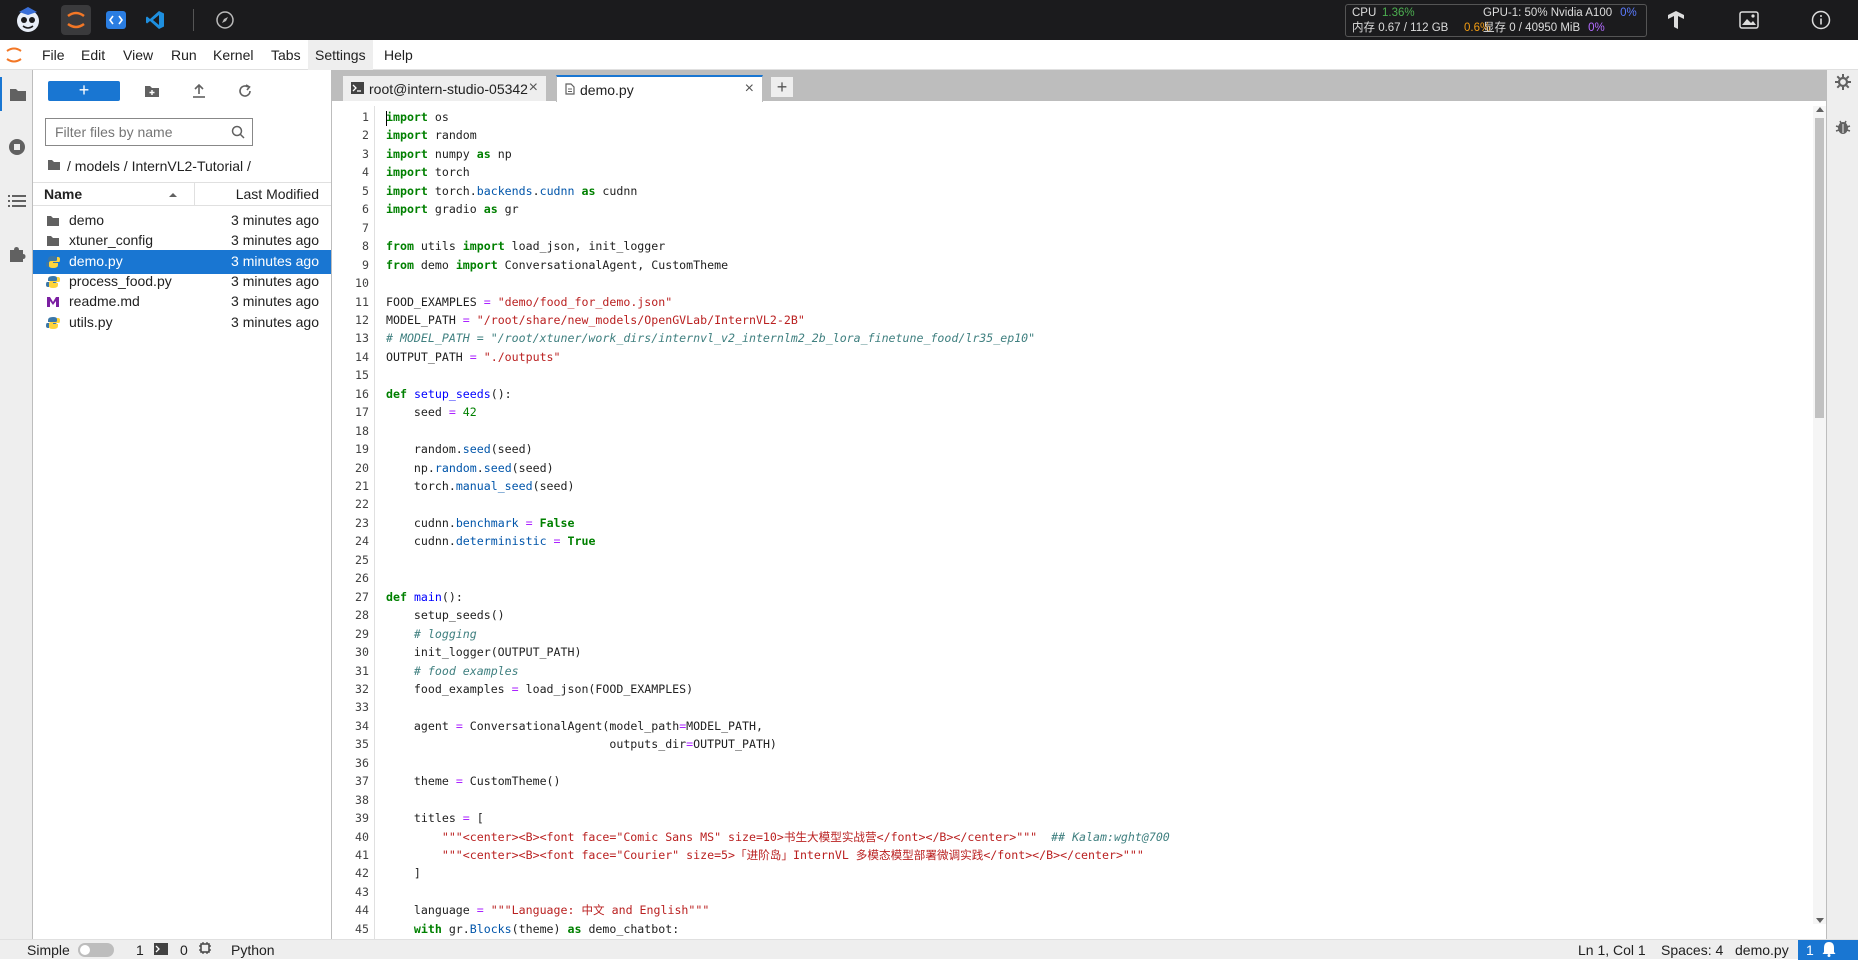  What do you see at coordinates (53, 55) in the screenshot?
I see `menu-file: File` at bounding box center [53, 55].